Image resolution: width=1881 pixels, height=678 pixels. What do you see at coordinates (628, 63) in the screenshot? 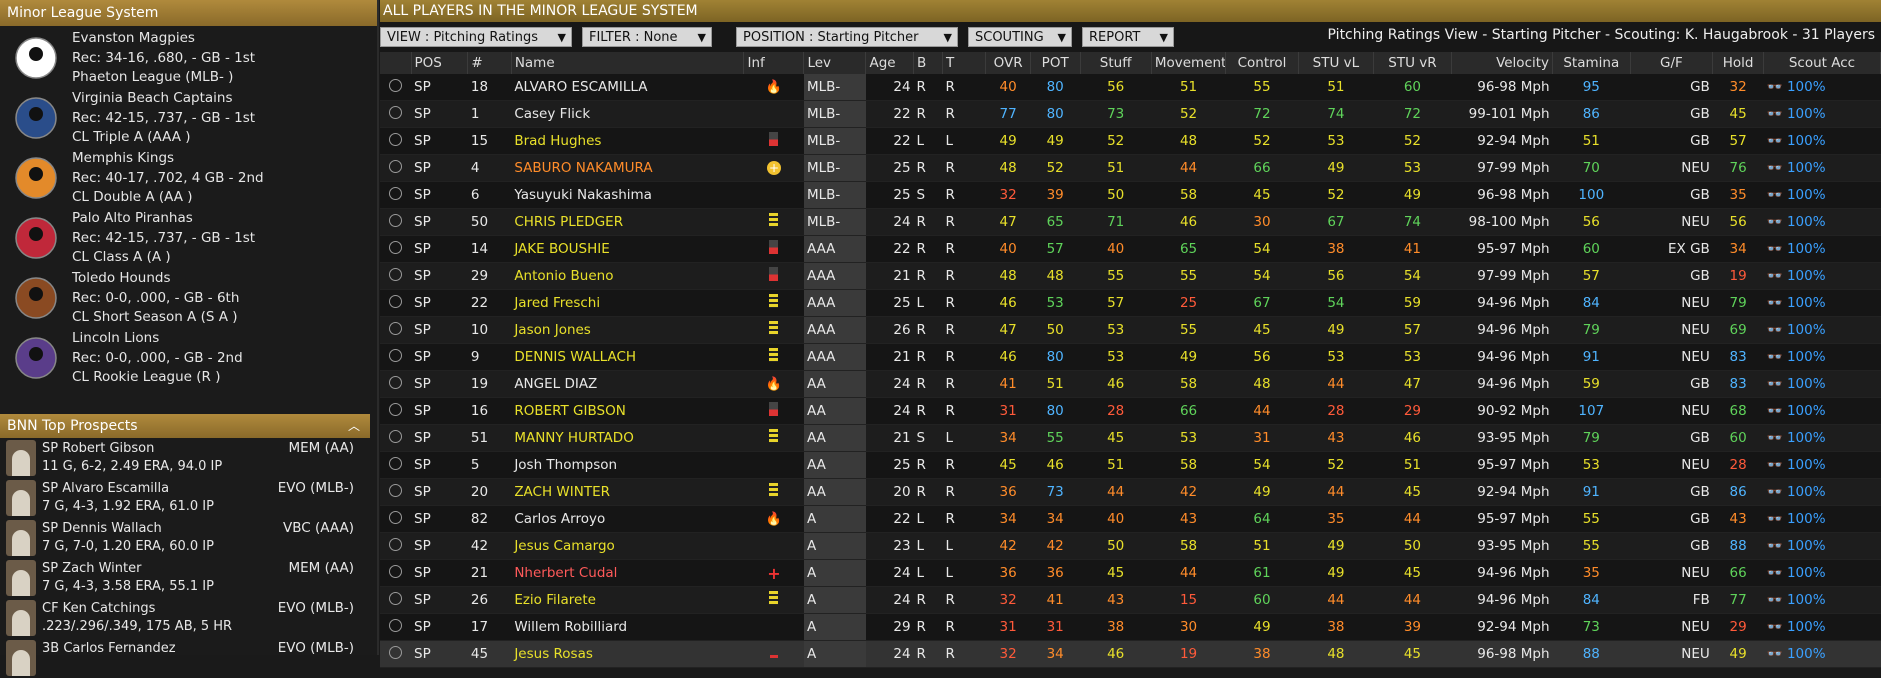
I see `column-header: Name` at bounding box center [628, 63].